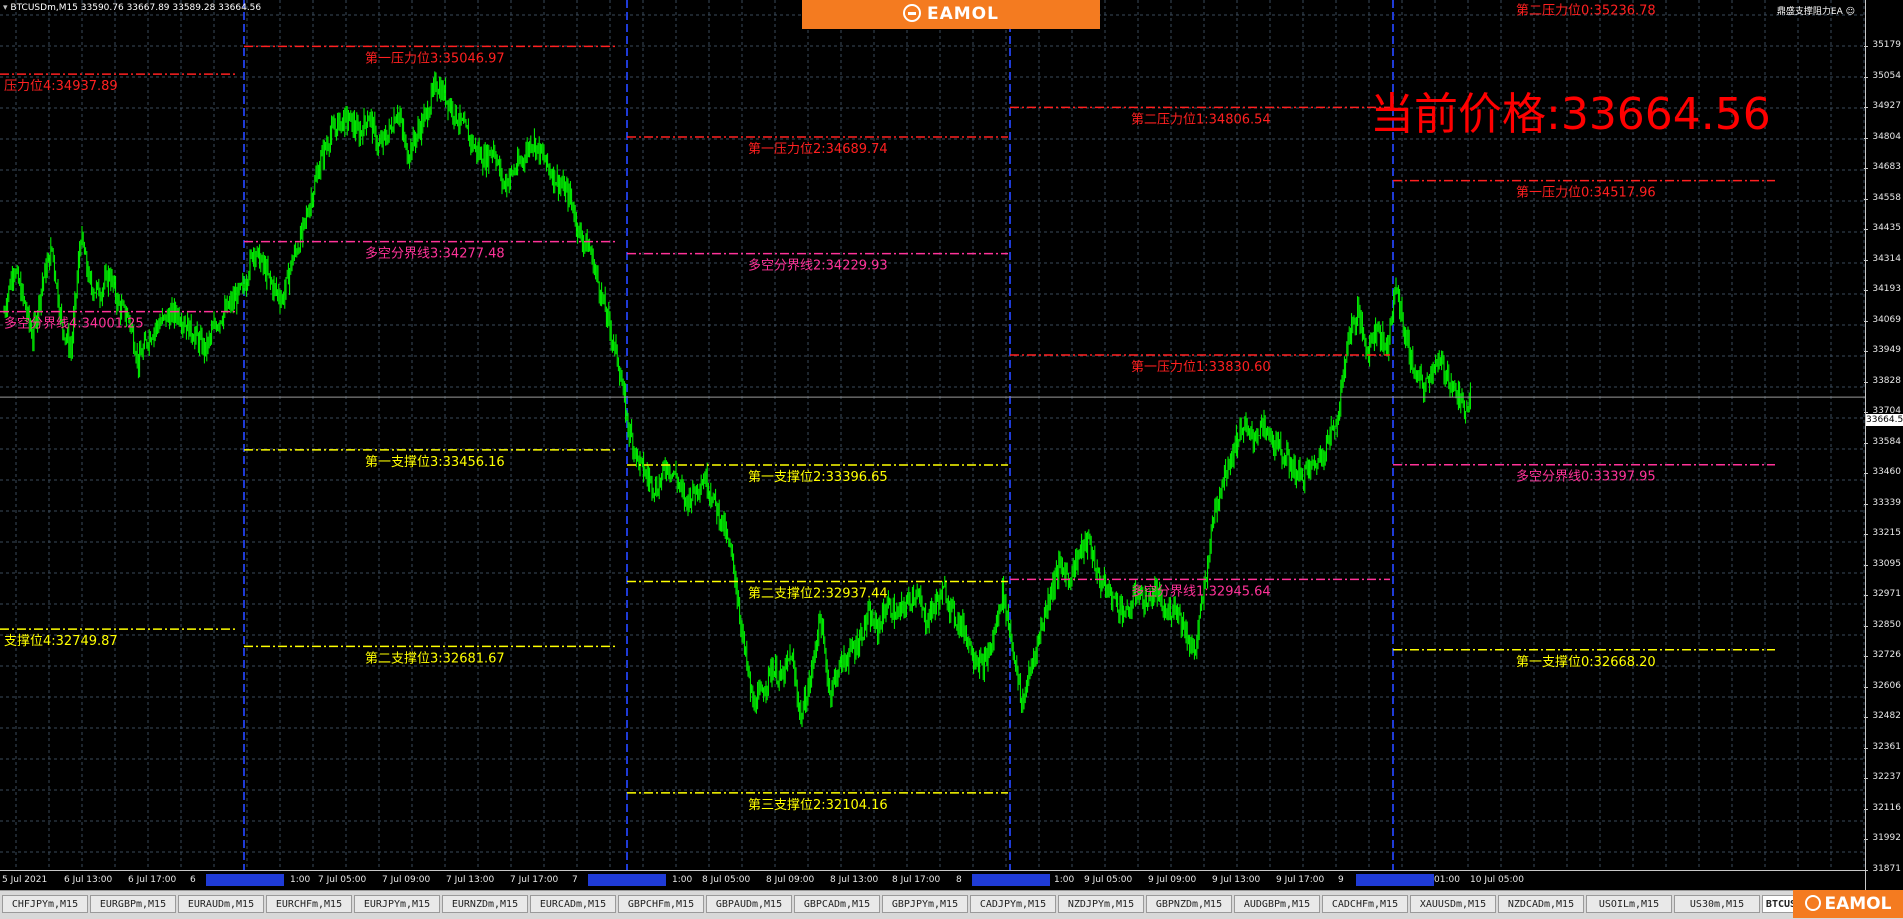  Describe the element at coordinates (575, 880) in the screenshot. I see `time-axis-label: 7` at that location.